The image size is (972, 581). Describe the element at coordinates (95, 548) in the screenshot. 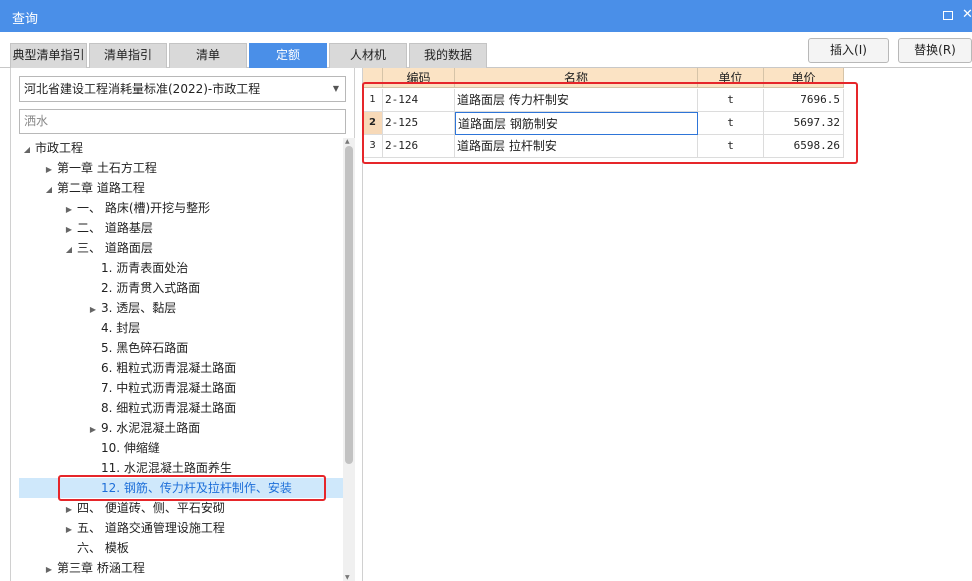

I see `tree-node: 六、 模板` at that location.